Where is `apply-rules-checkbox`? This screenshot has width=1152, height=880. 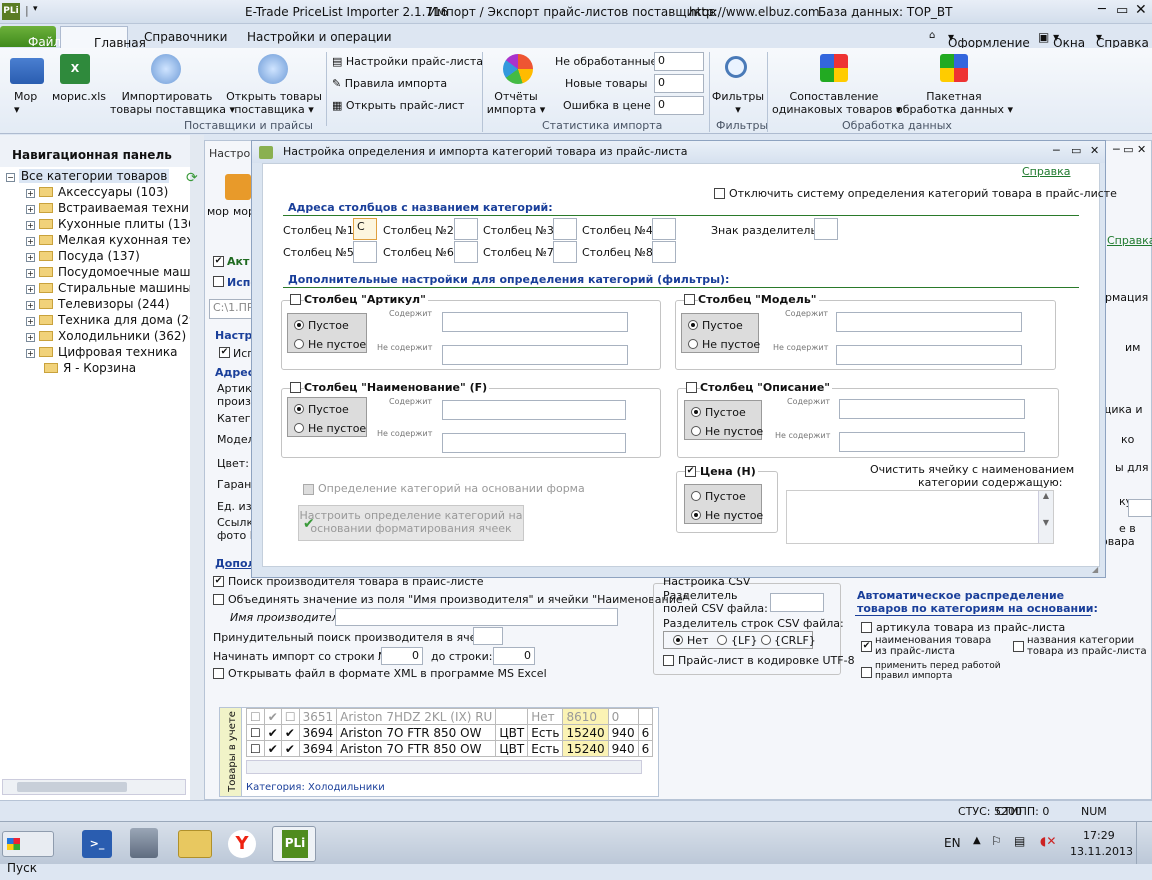
apply-rules-checkbox is located at coordinates (866, 672).